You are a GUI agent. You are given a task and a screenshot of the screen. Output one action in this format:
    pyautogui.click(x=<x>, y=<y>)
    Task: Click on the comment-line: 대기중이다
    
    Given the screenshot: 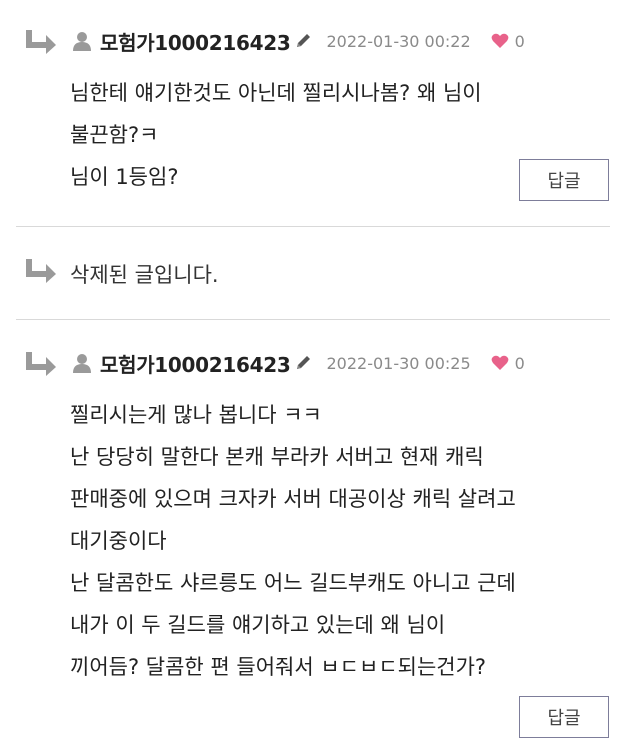 What is the action you would take?
    pyautogui.click(x=118, y=541)
    